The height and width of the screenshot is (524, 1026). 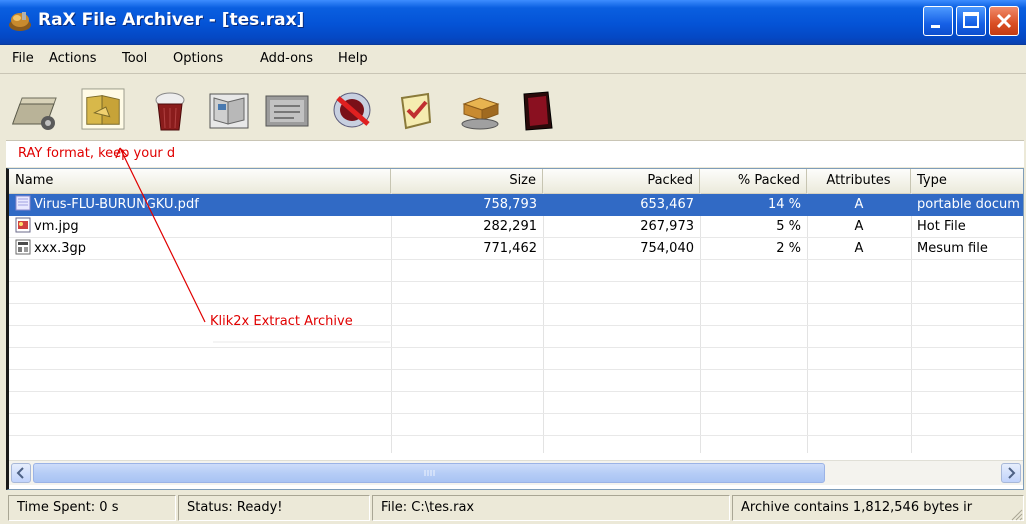 What do you see at coordinates (968, 204) in the screenshot?
I see `cell-type: portable docum` at bounding box center [968, 204].